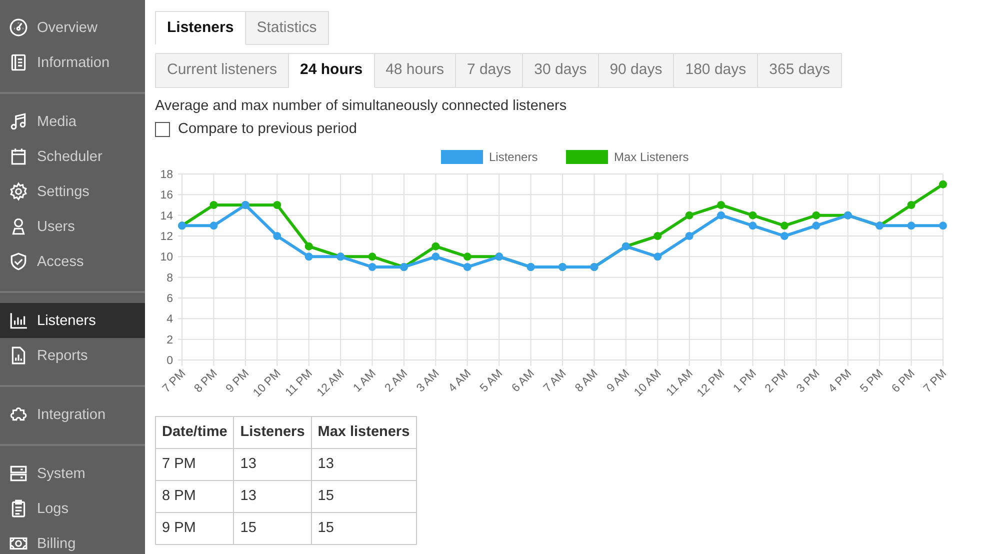 The height and width of the screenshot is (554, 989). What do you see at coordinates (72, 191) in the screenshot?
I see `nav-item: Settings` at bounding box center [72, 191].